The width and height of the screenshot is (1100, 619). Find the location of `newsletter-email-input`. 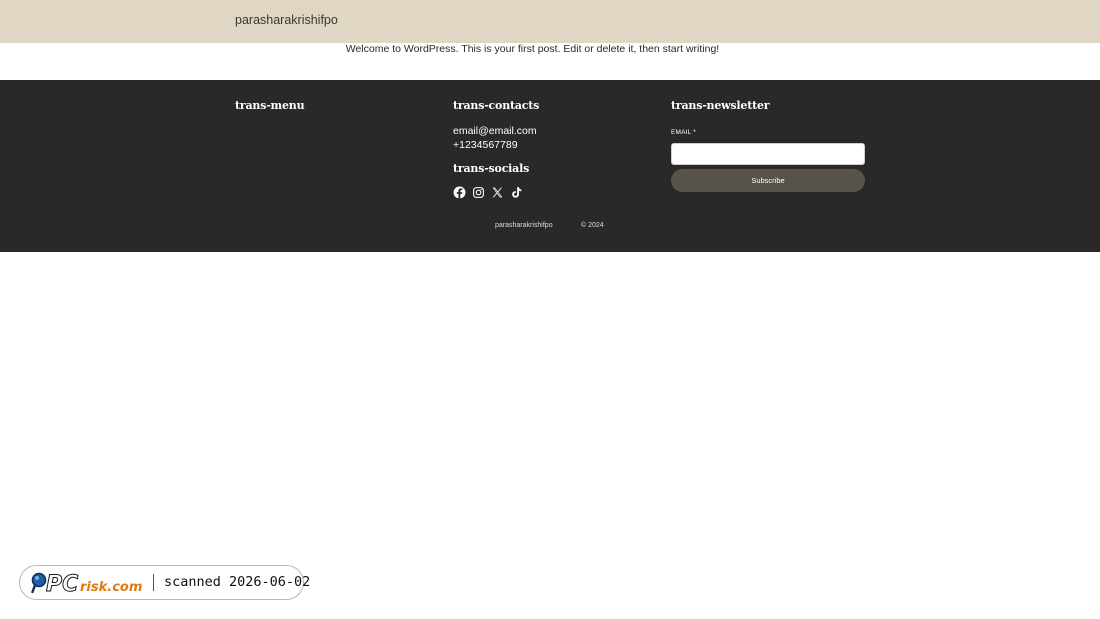

newsletter-email-input is located at coordinates (768, 154).